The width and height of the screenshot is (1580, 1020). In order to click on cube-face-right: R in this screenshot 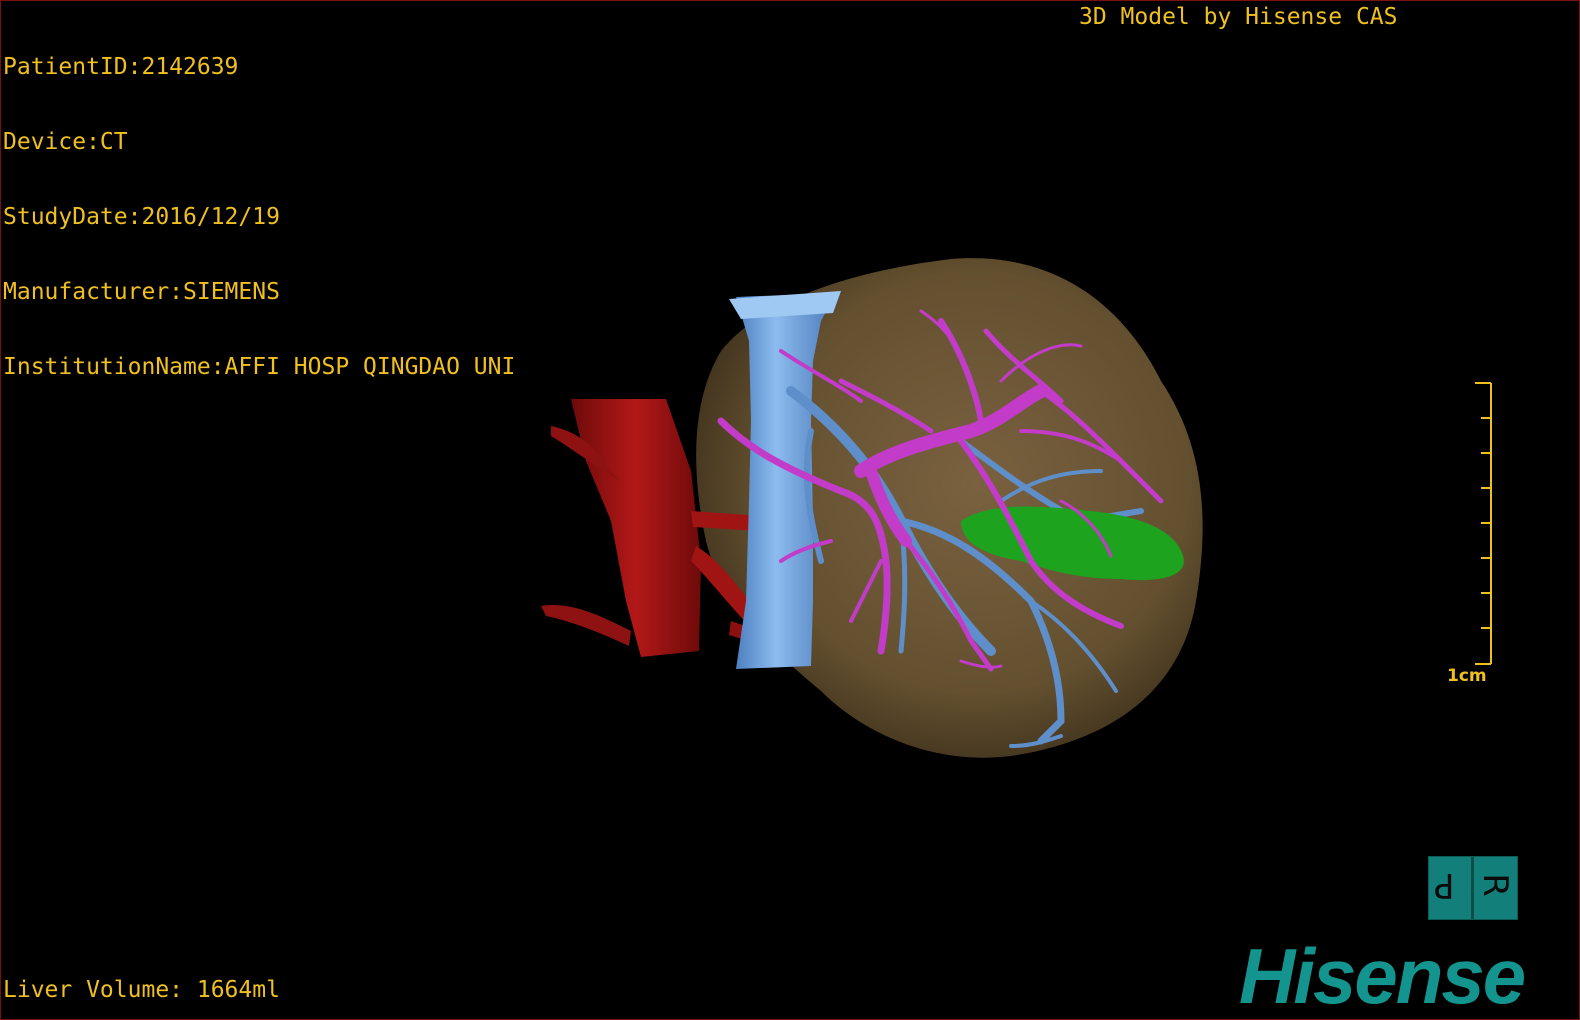, I will do `click(1494, 885)`.